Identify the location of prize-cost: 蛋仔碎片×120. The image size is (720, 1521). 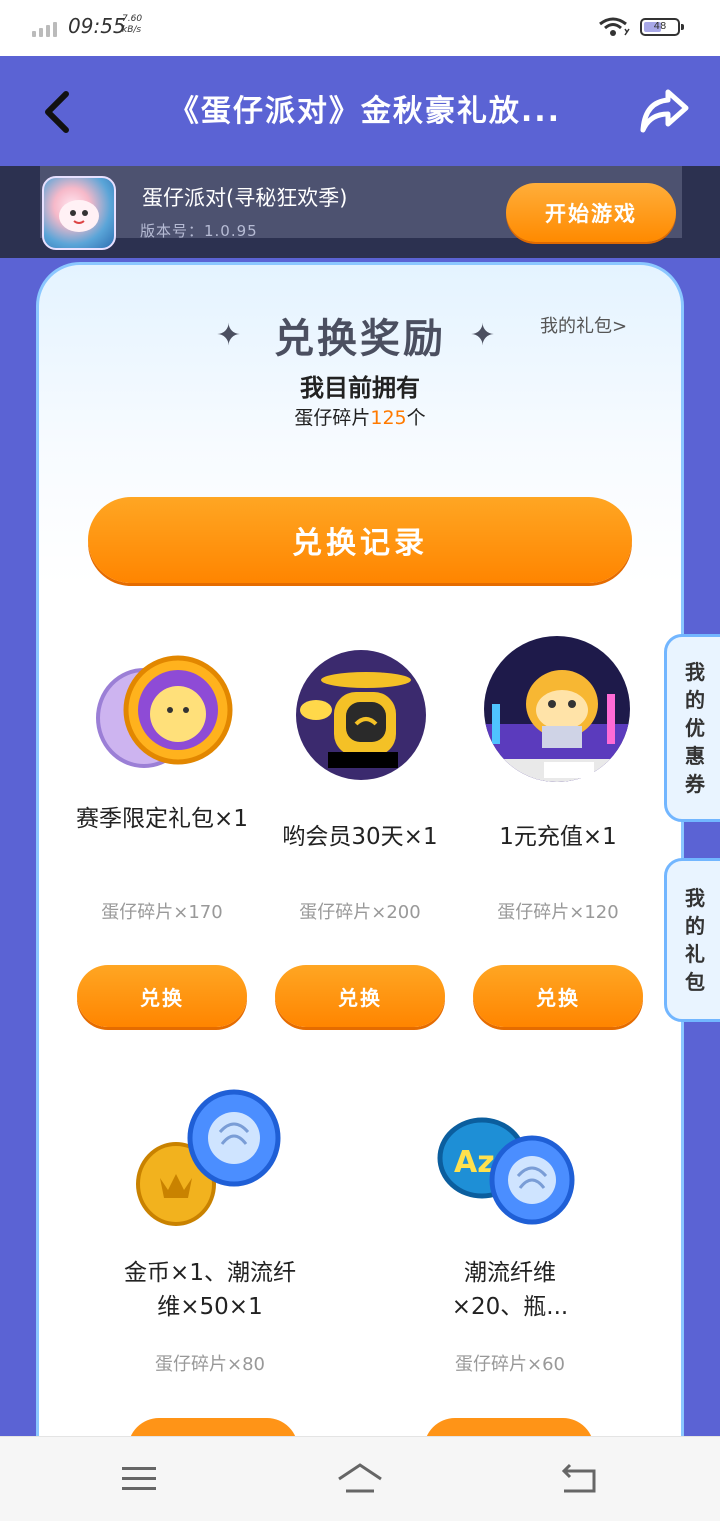
(558, 912).